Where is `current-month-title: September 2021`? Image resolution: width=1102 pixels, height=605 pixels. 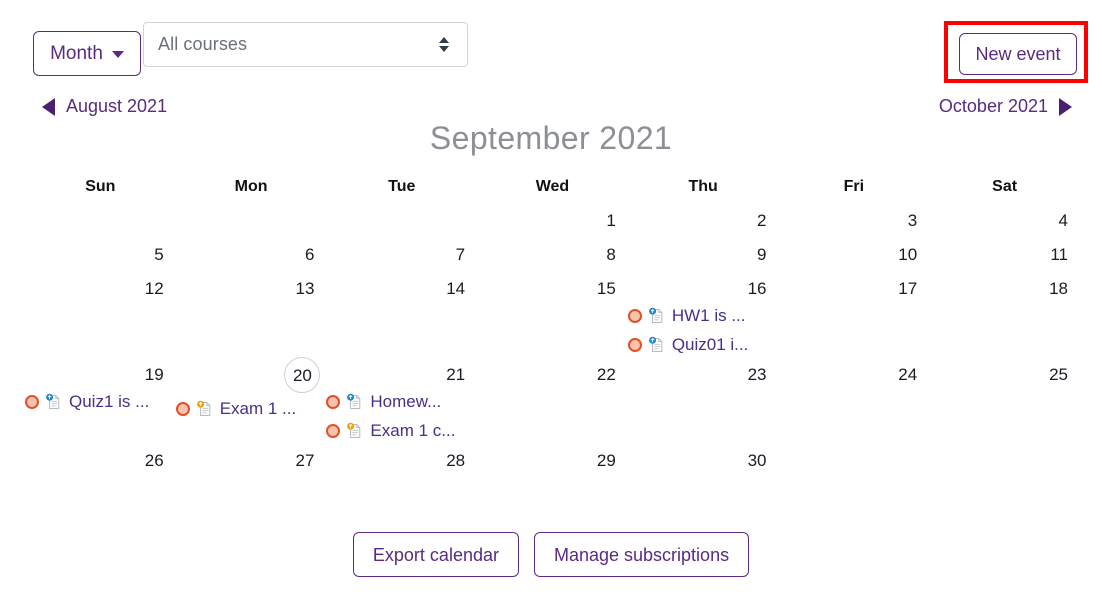 current-month-title: September 2021 is located at coordinates (551, 138).